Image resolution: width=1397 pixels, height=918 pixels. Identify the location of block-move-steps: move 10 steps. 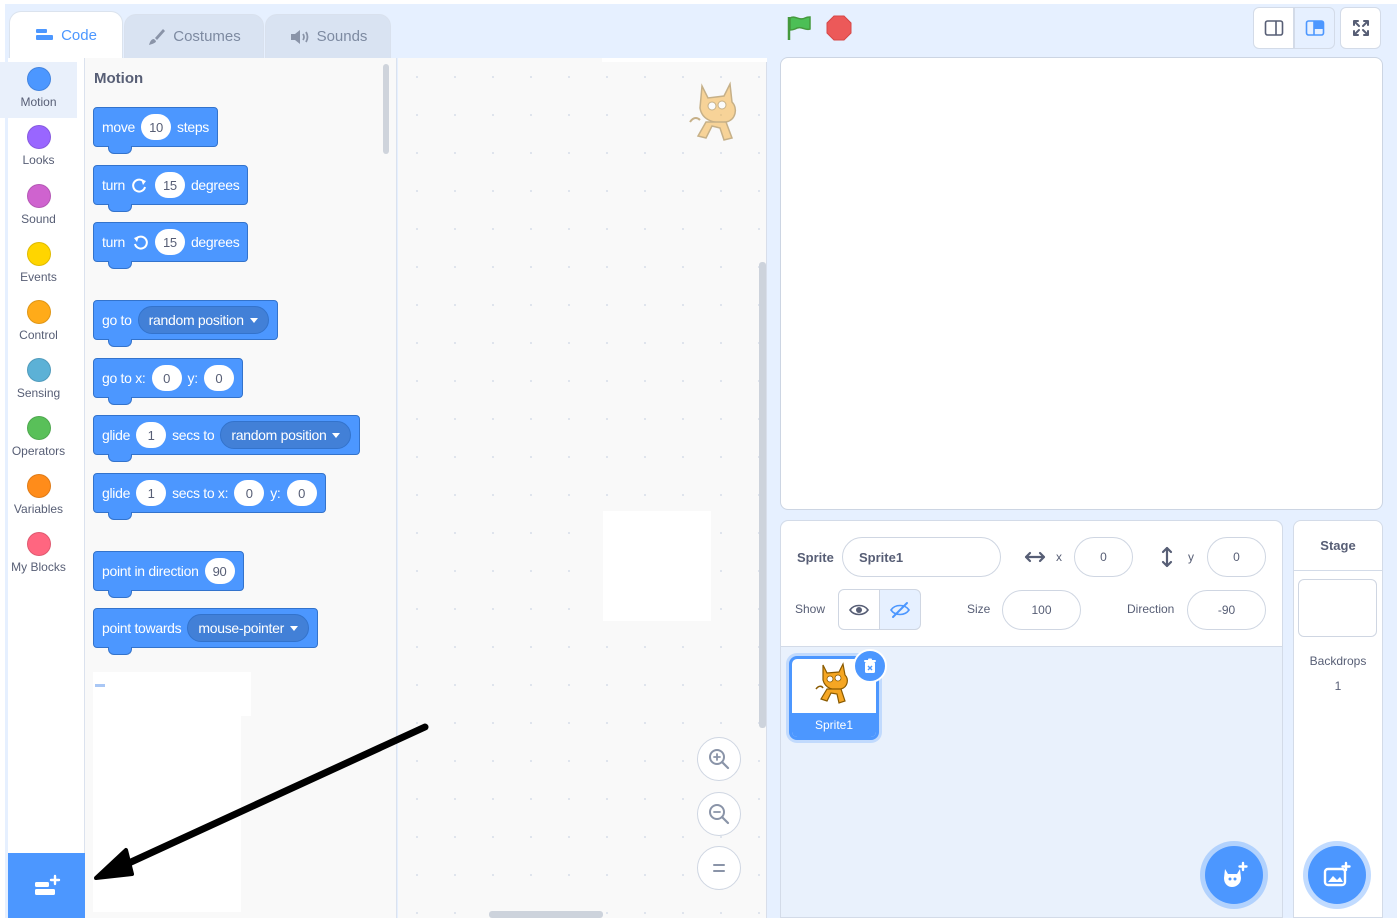
(156, 130).